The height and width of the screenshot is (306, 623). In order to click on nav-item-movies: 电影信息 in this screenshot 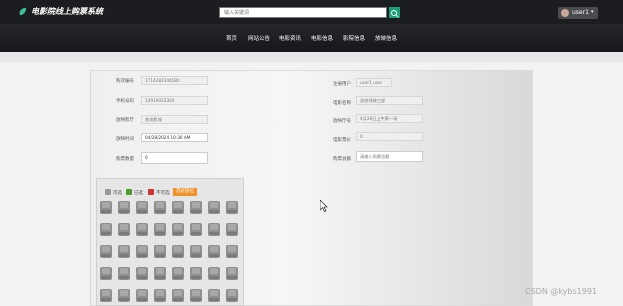, I will do `click(322, 38)`.